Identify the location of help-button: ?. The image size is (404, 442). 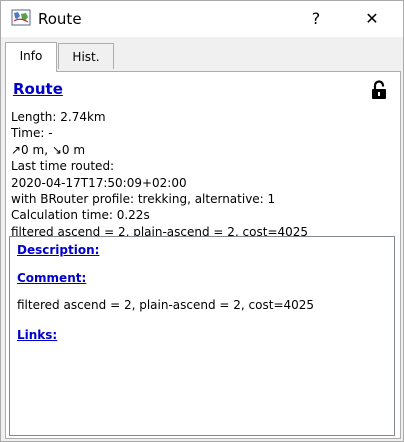
(316, 19).